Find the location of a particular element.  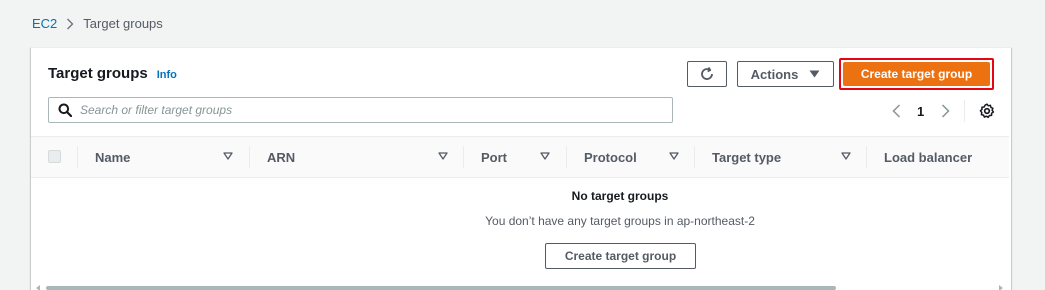

column-header-protocol: Protocol is located at coordinates (639, 157).